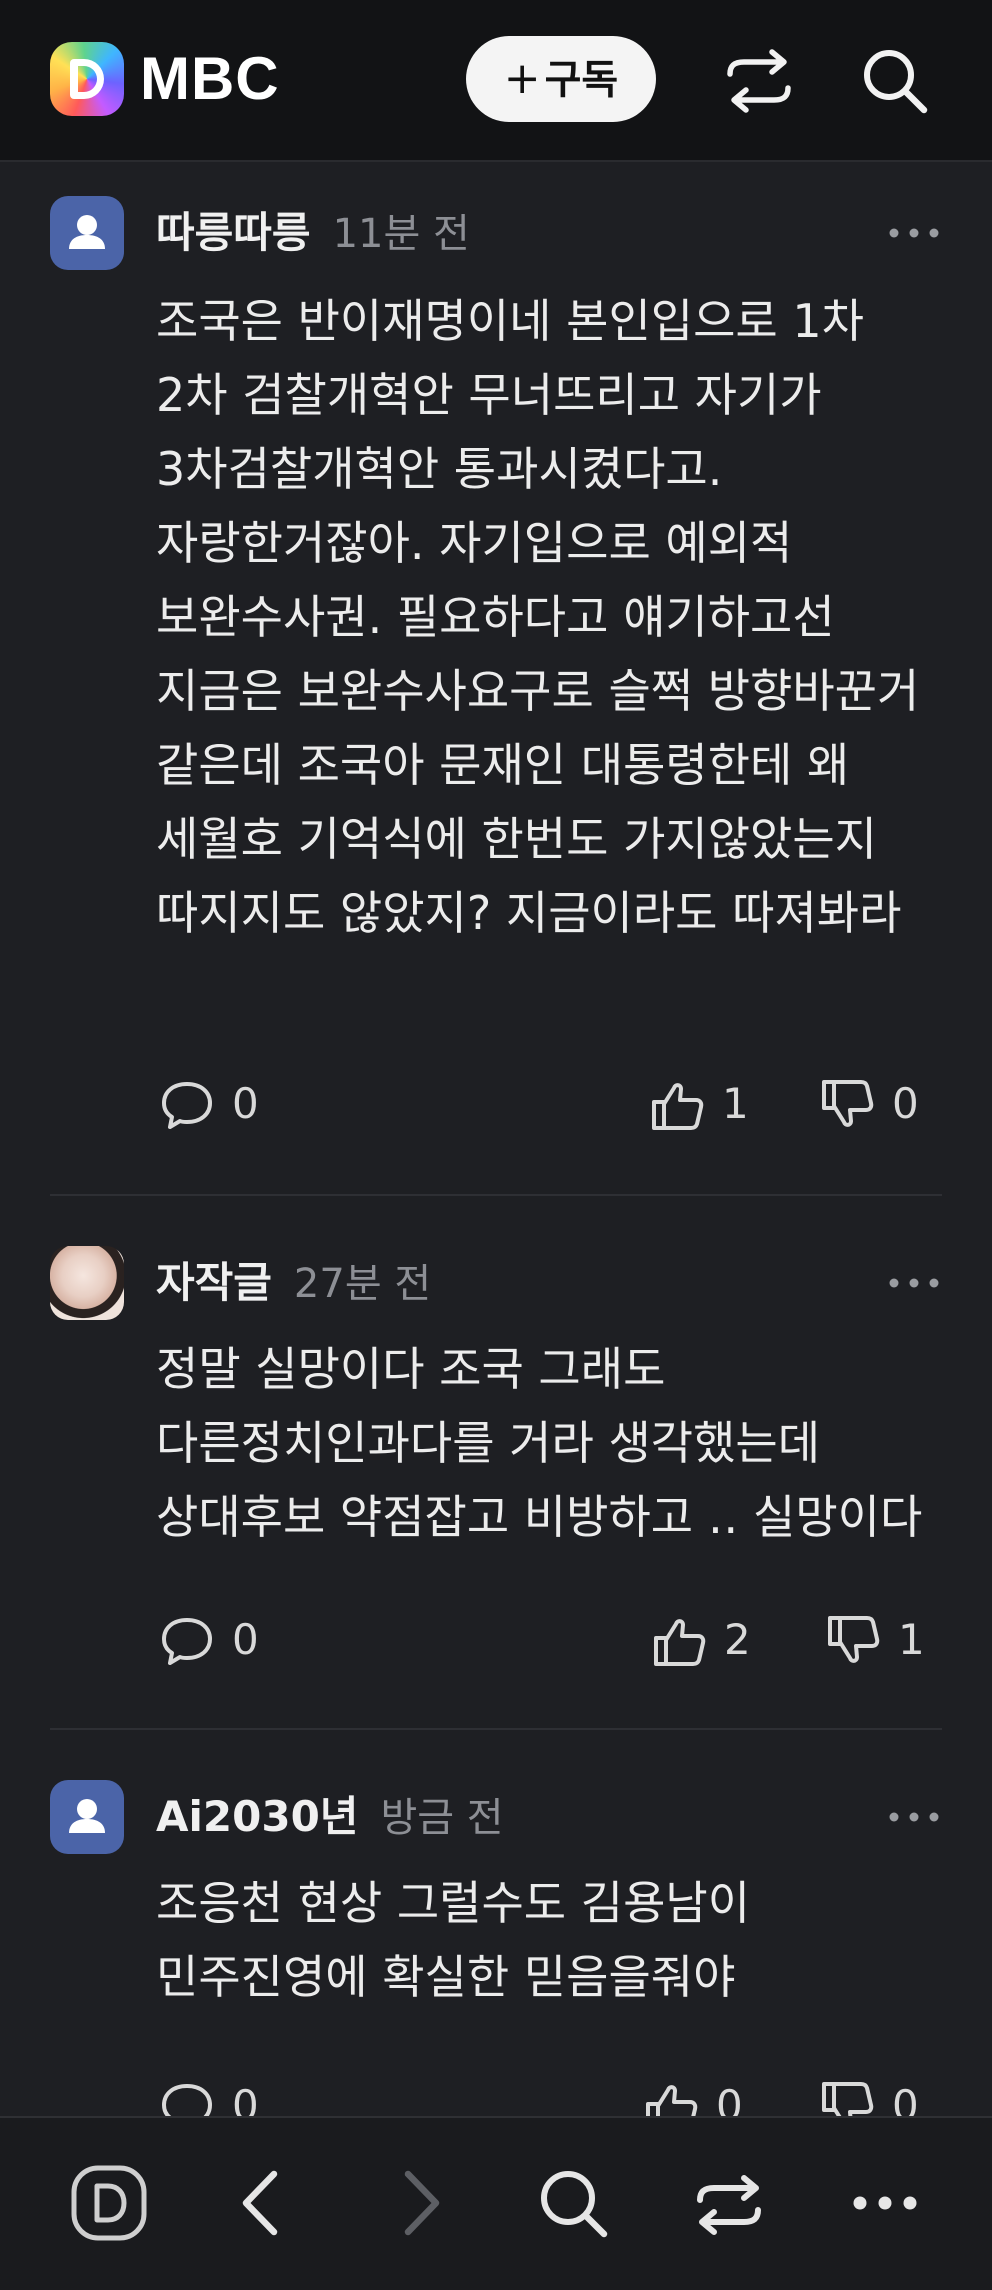 The image size is (992, 2290). Describe the element at coordinates (581, 80) in the screenshot. I see `subscribe-label: 구독` at that location.